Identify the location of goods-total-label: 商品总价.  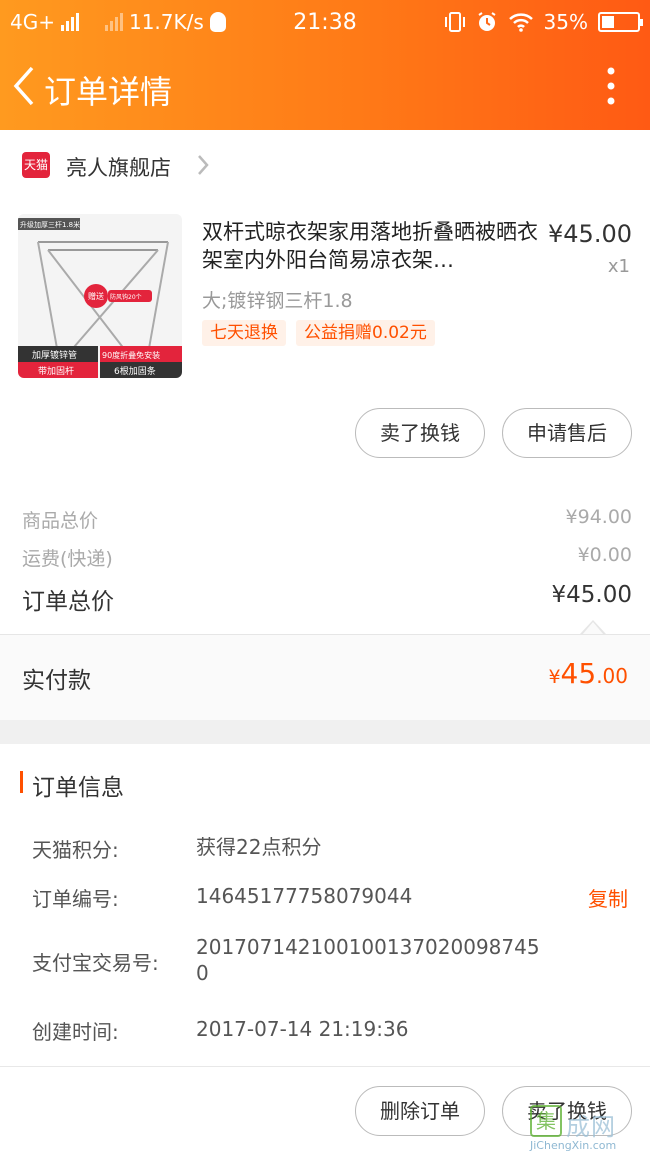
(60, 521).